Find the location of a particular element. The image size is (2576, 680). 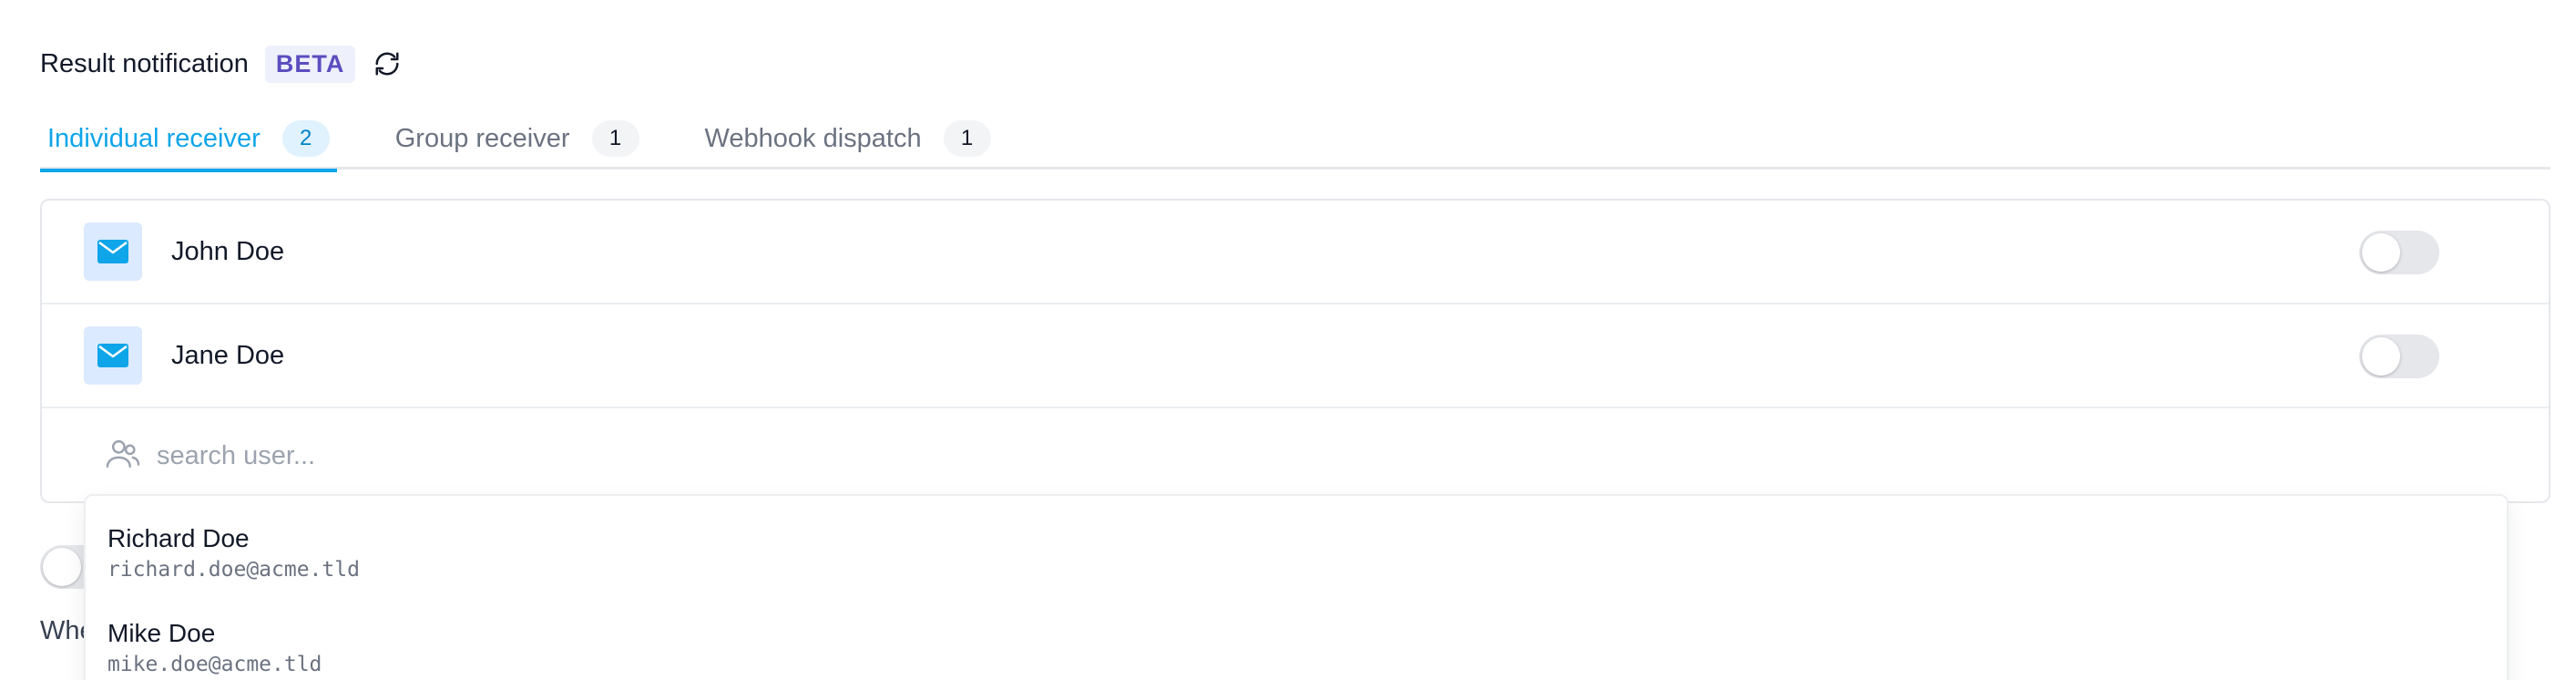

tab-label: Webhook dispatch is located at coordinates (813, 138).